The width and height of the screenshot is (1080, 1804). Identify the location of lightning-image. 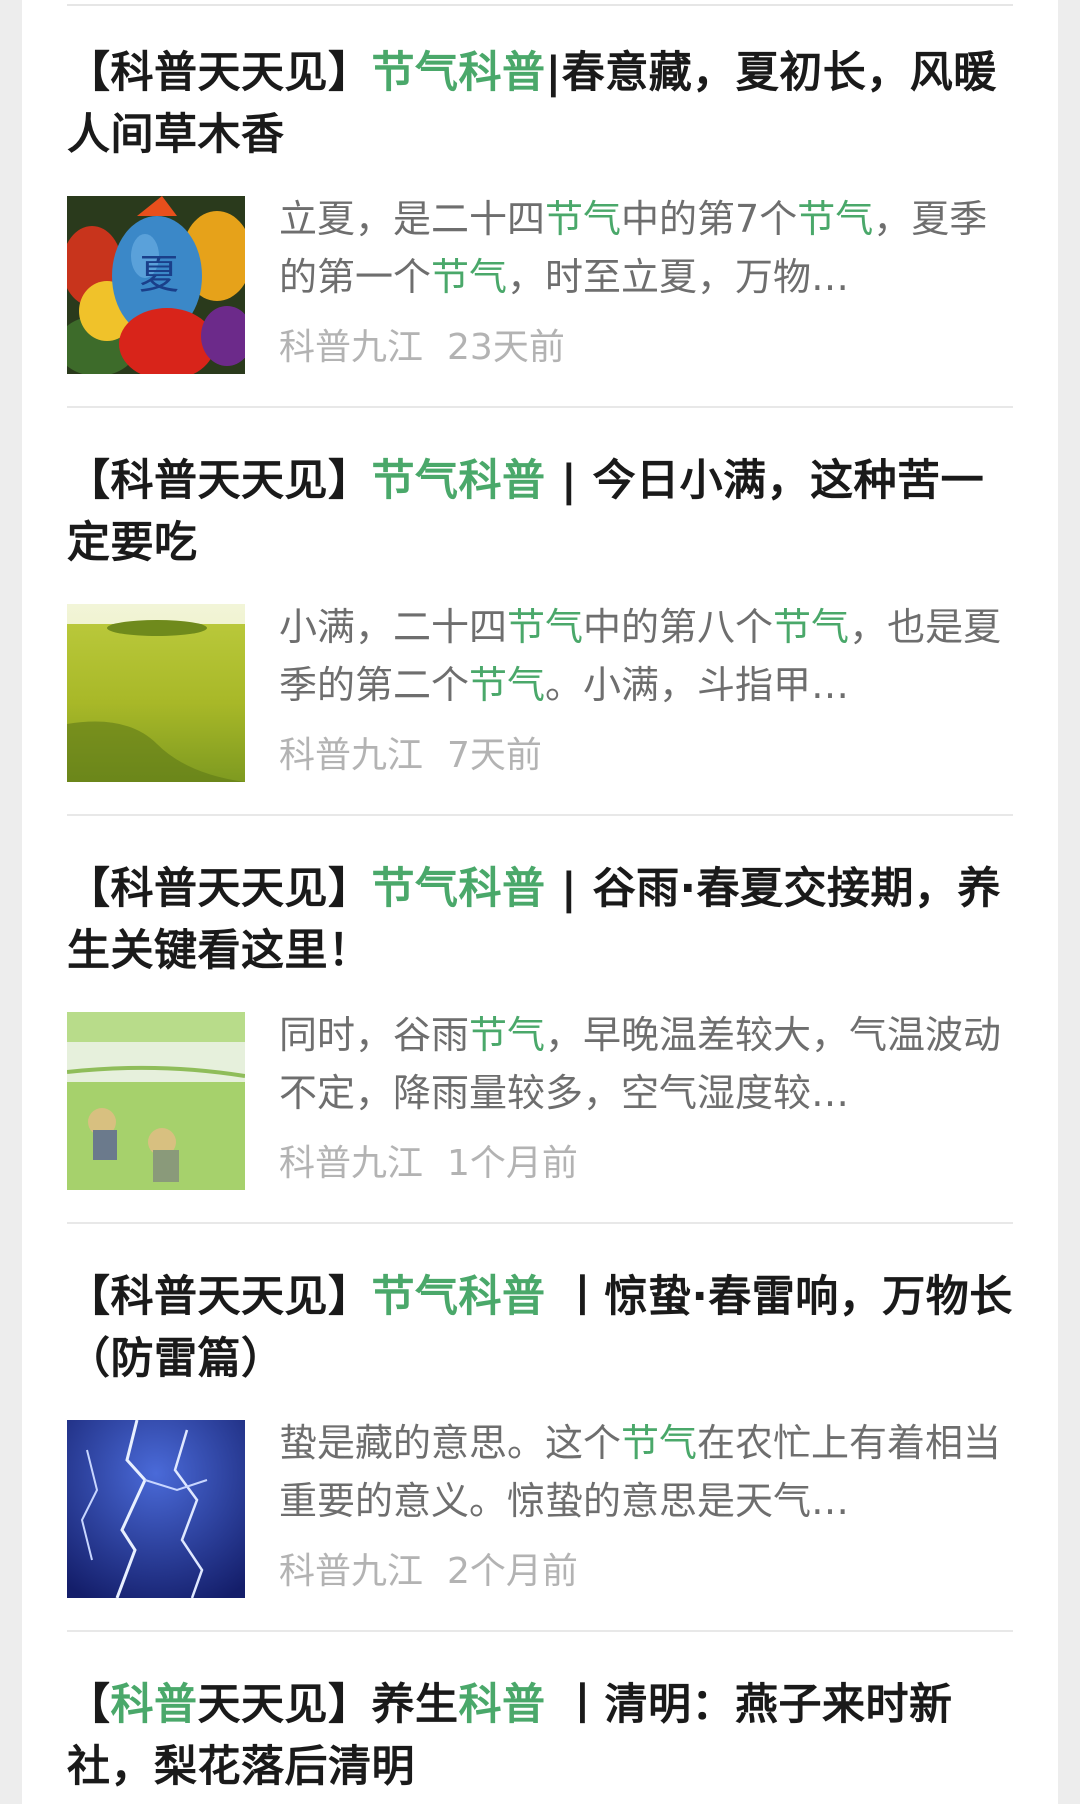
(156, 1509).